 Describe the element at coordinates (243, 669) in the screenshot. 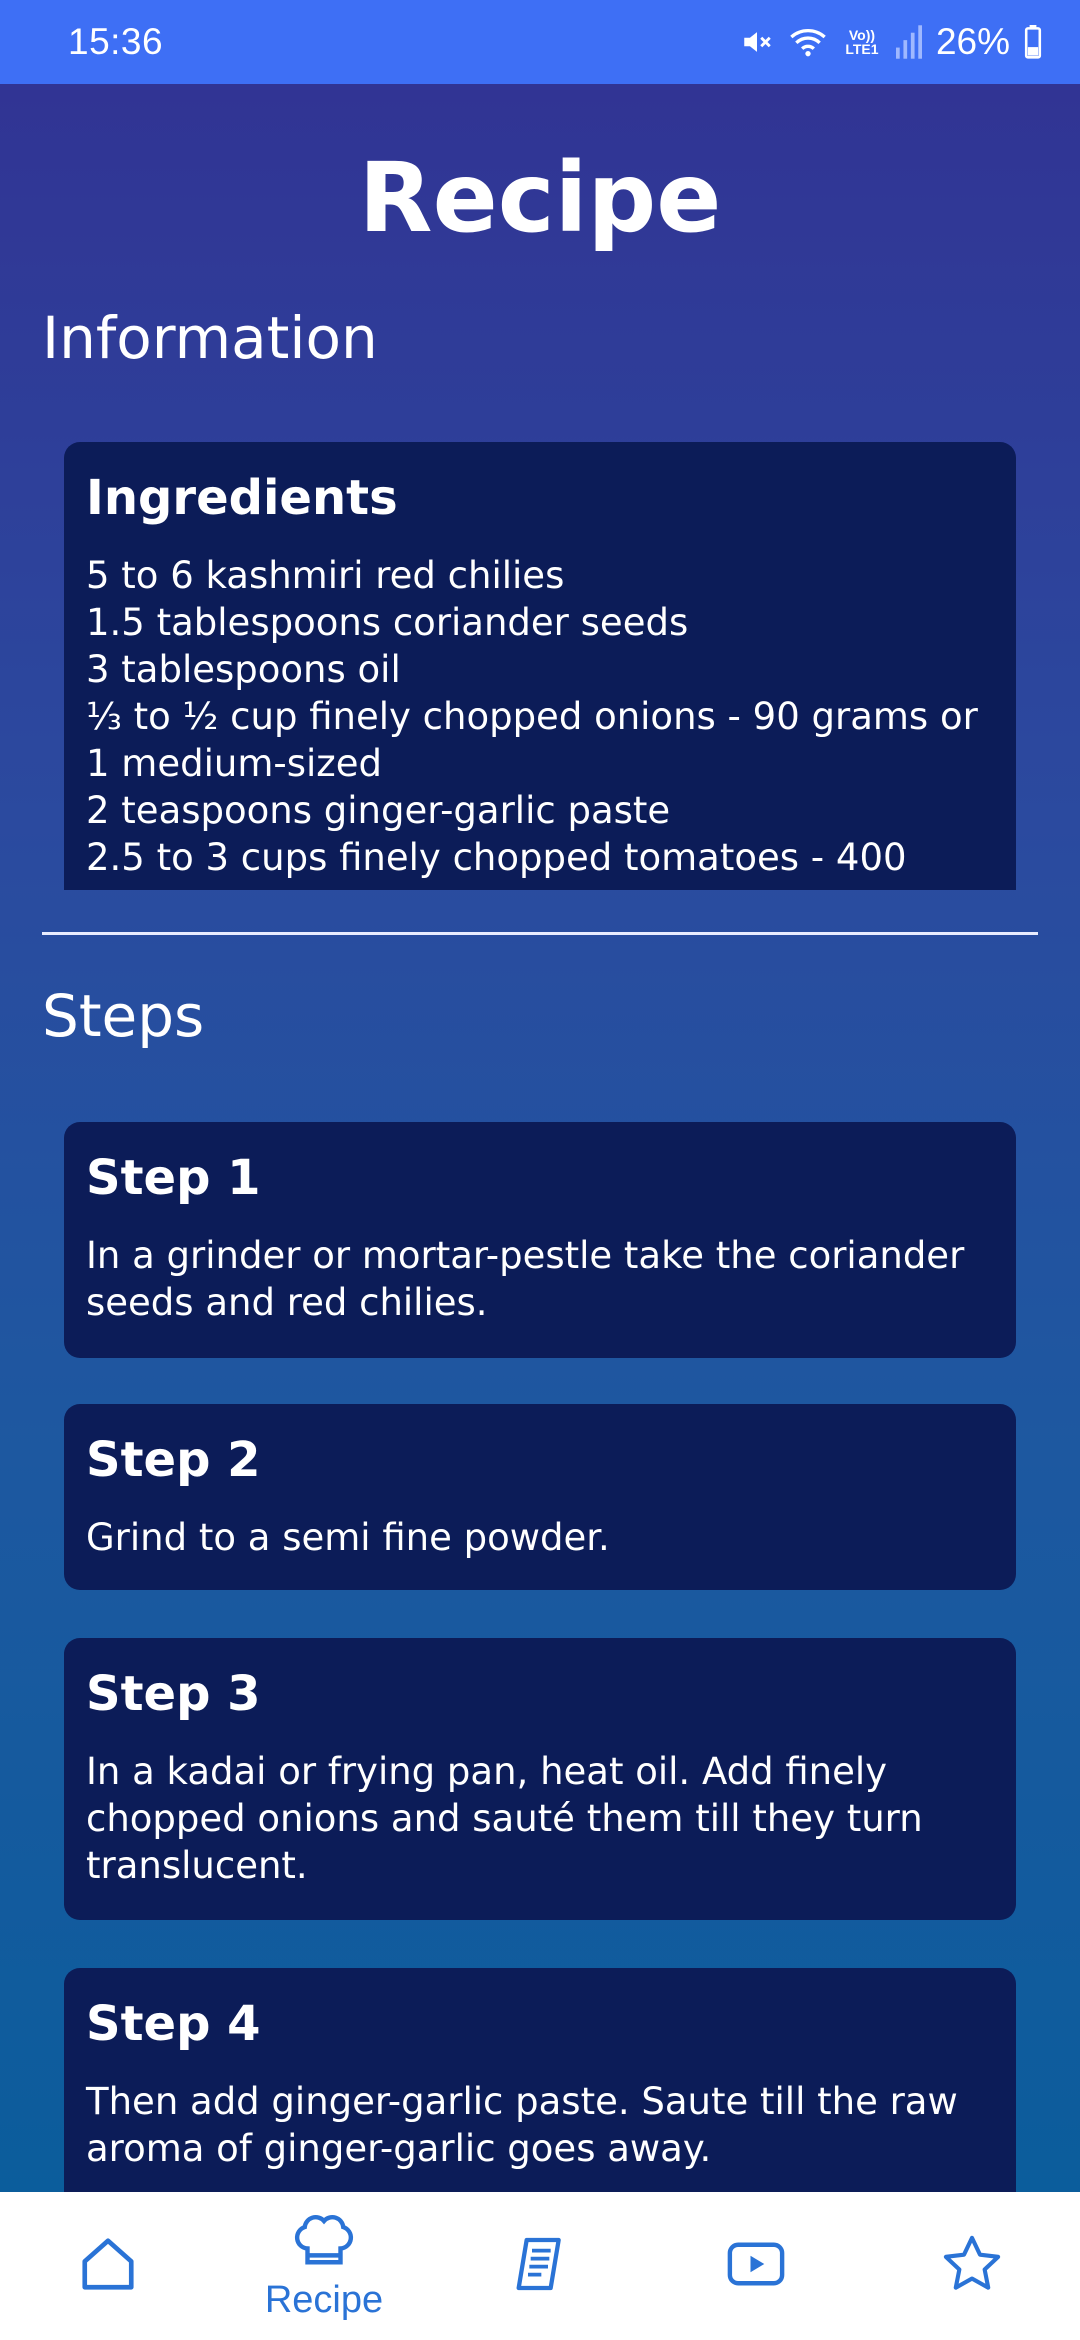

I see `ingredient-item: 3 tablespoons oil` at that location.